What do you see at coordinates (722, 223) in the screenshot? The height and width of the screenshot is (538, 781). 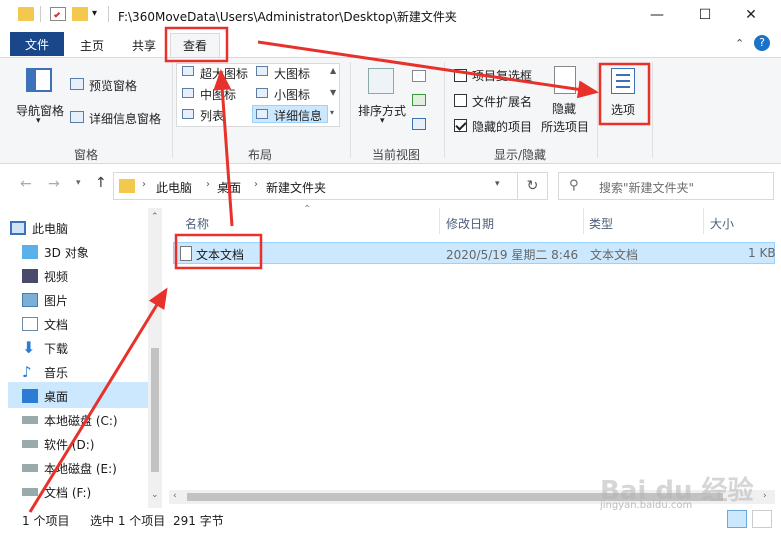 I see `column-header-size: 大小` at bounding box center [722, 223].